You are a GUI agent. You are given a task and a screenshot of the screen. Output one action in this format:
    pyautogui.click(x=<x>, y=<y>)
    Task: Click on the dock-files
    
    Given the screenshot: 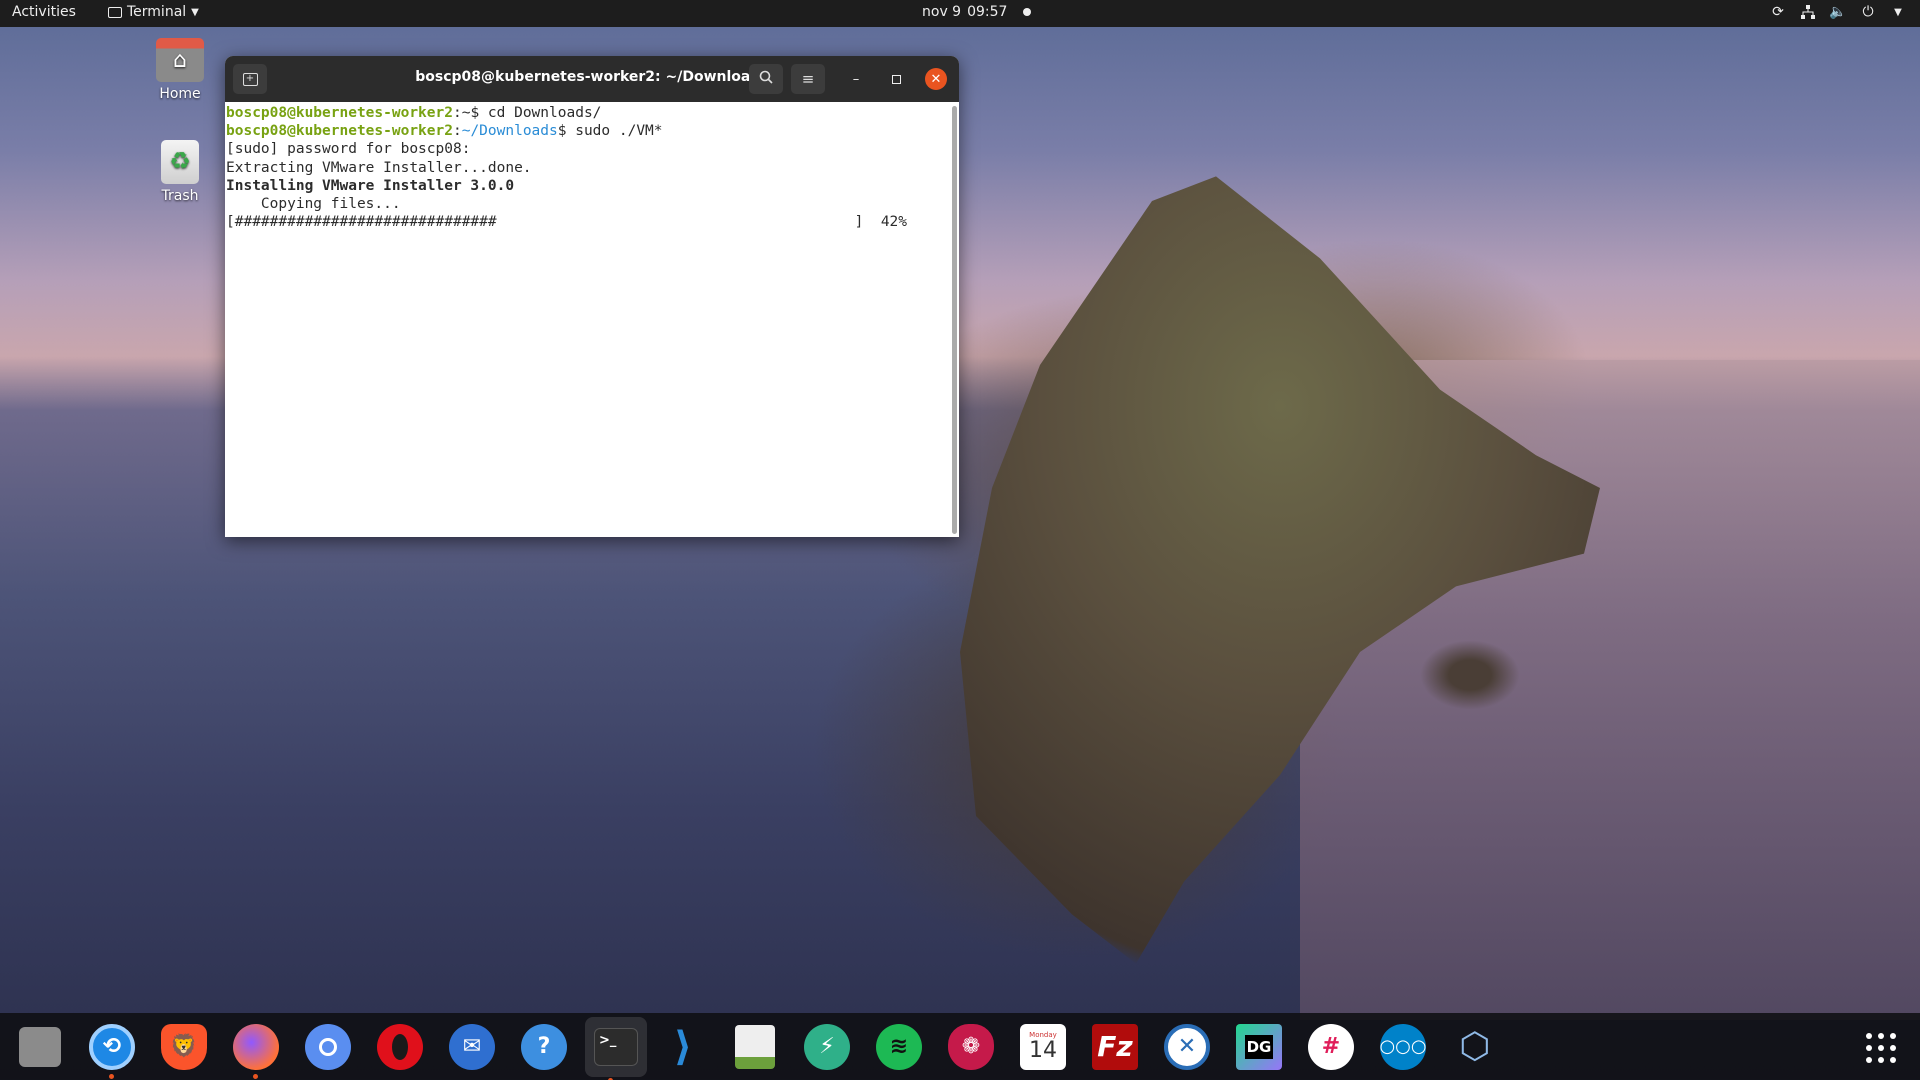 What is the action you would take?
    pyautogui.click(x=40, y=1047)
    